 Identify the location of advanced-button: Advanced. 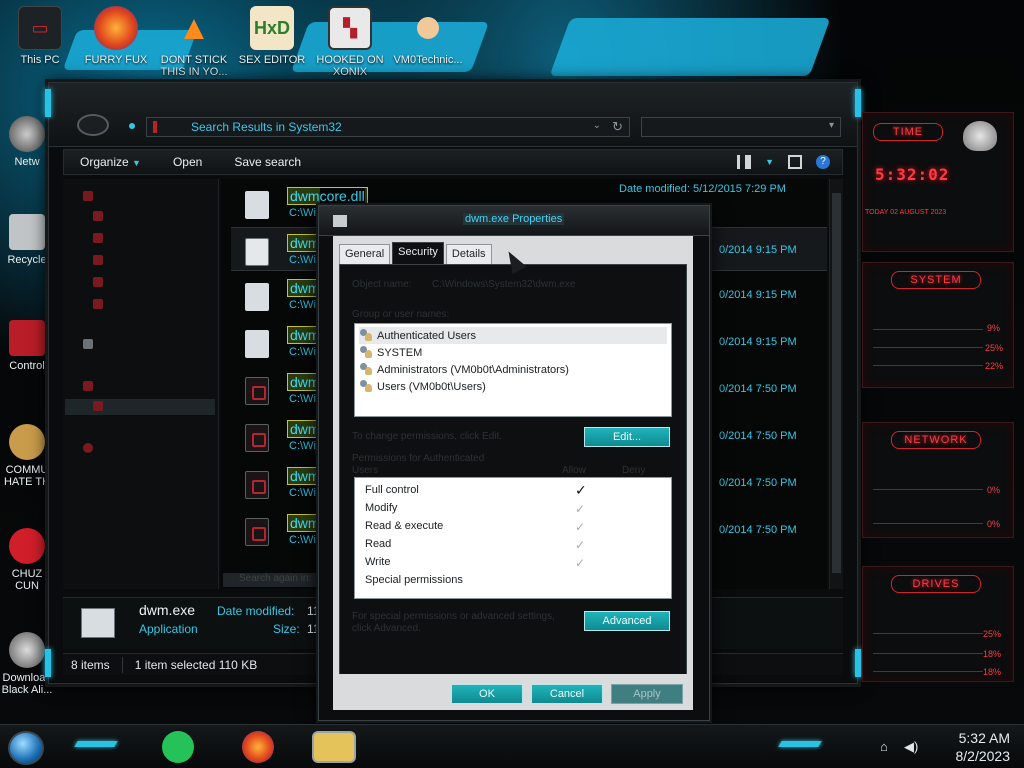
(627, 621).